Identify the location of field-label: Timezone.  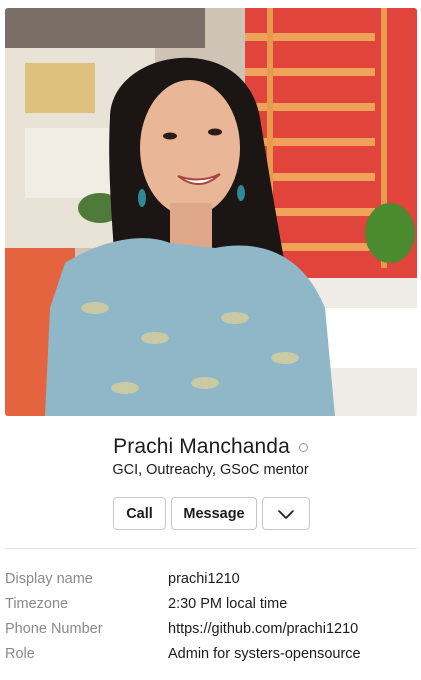
(37, 603).